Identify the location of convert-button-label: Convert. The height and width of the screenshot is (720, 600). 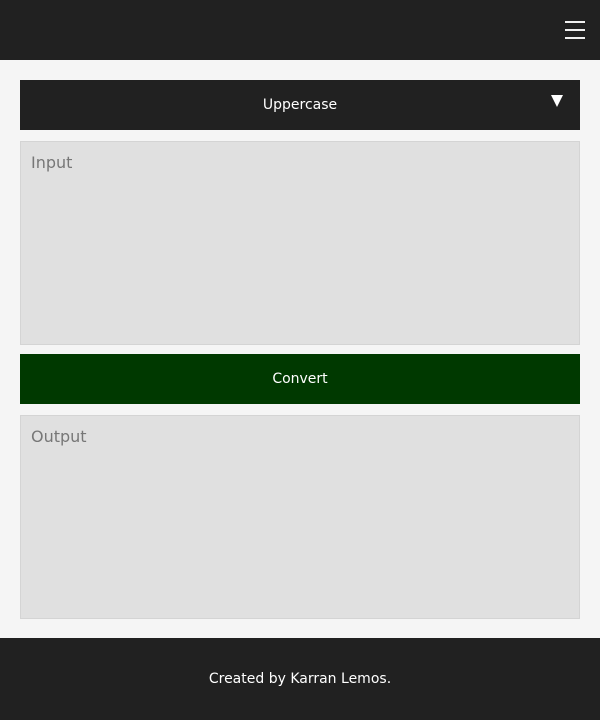
(300, 379).